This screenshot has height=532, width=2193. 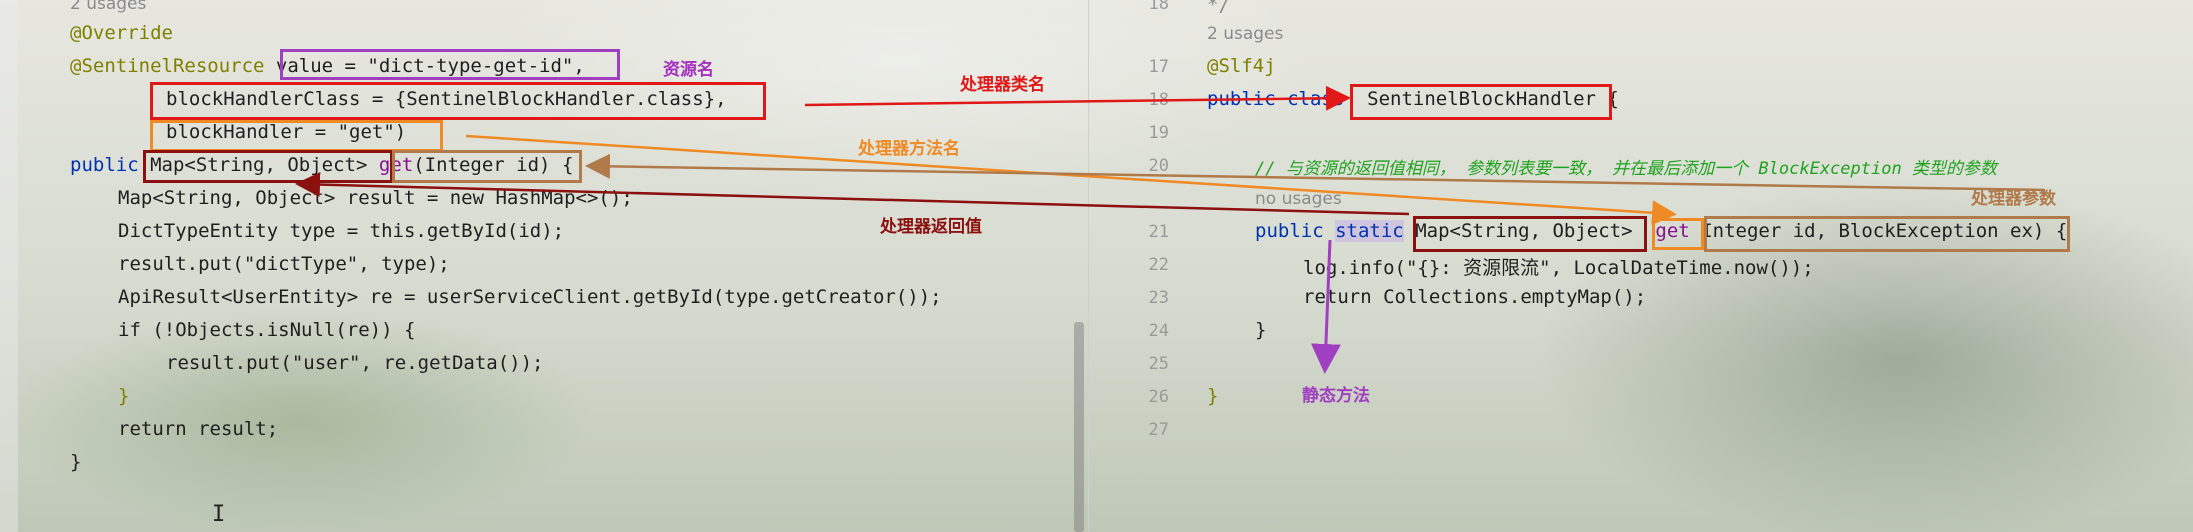 What do you see at coordinates (1077, 98) in the screenshot?
I see `class-arrow` at bounding box center [1077, 98].